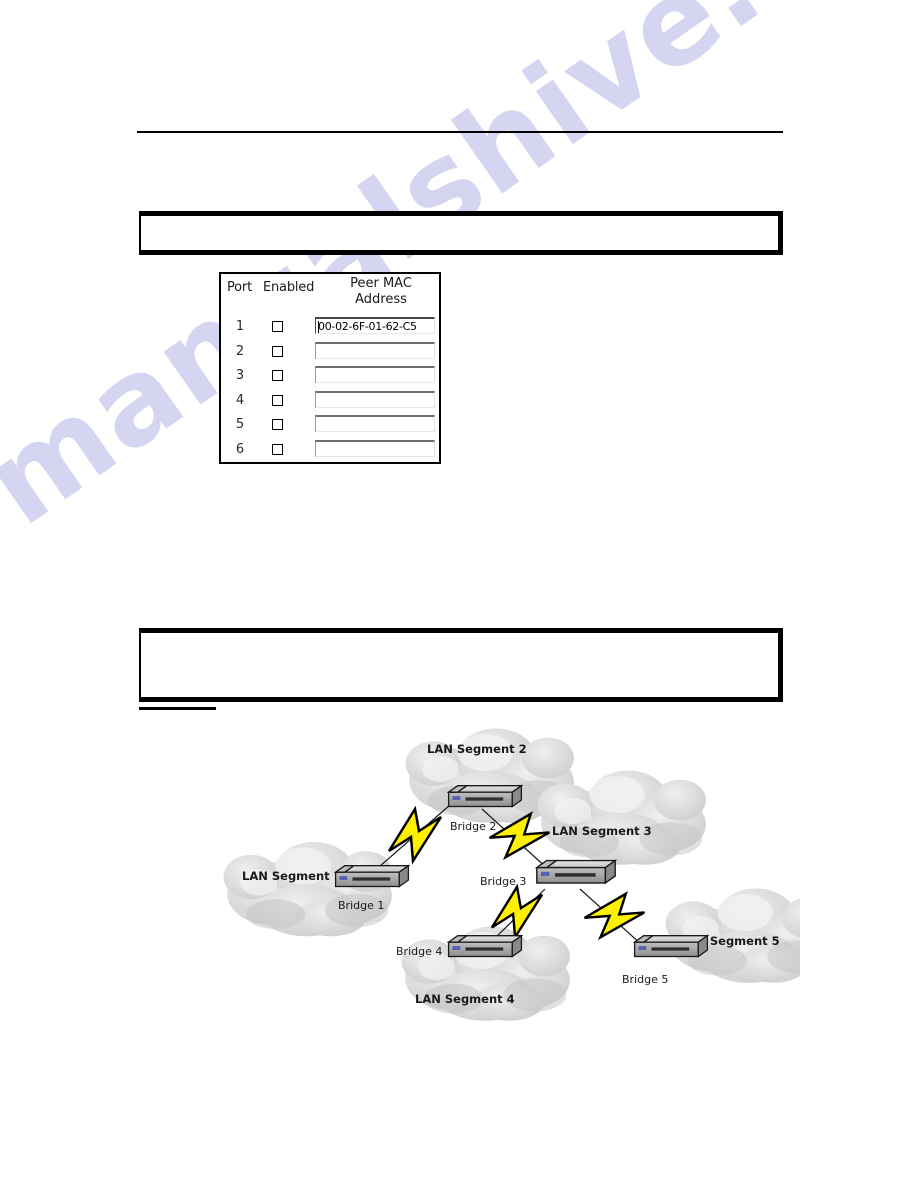 This screenshot has width=918, height=1188. What do you see at coordinates (367, 326) in the screenshot?
I see `peer-mac-value-port-1: 00-02-6F-01-62-C5` at bounding box center [367, 326].